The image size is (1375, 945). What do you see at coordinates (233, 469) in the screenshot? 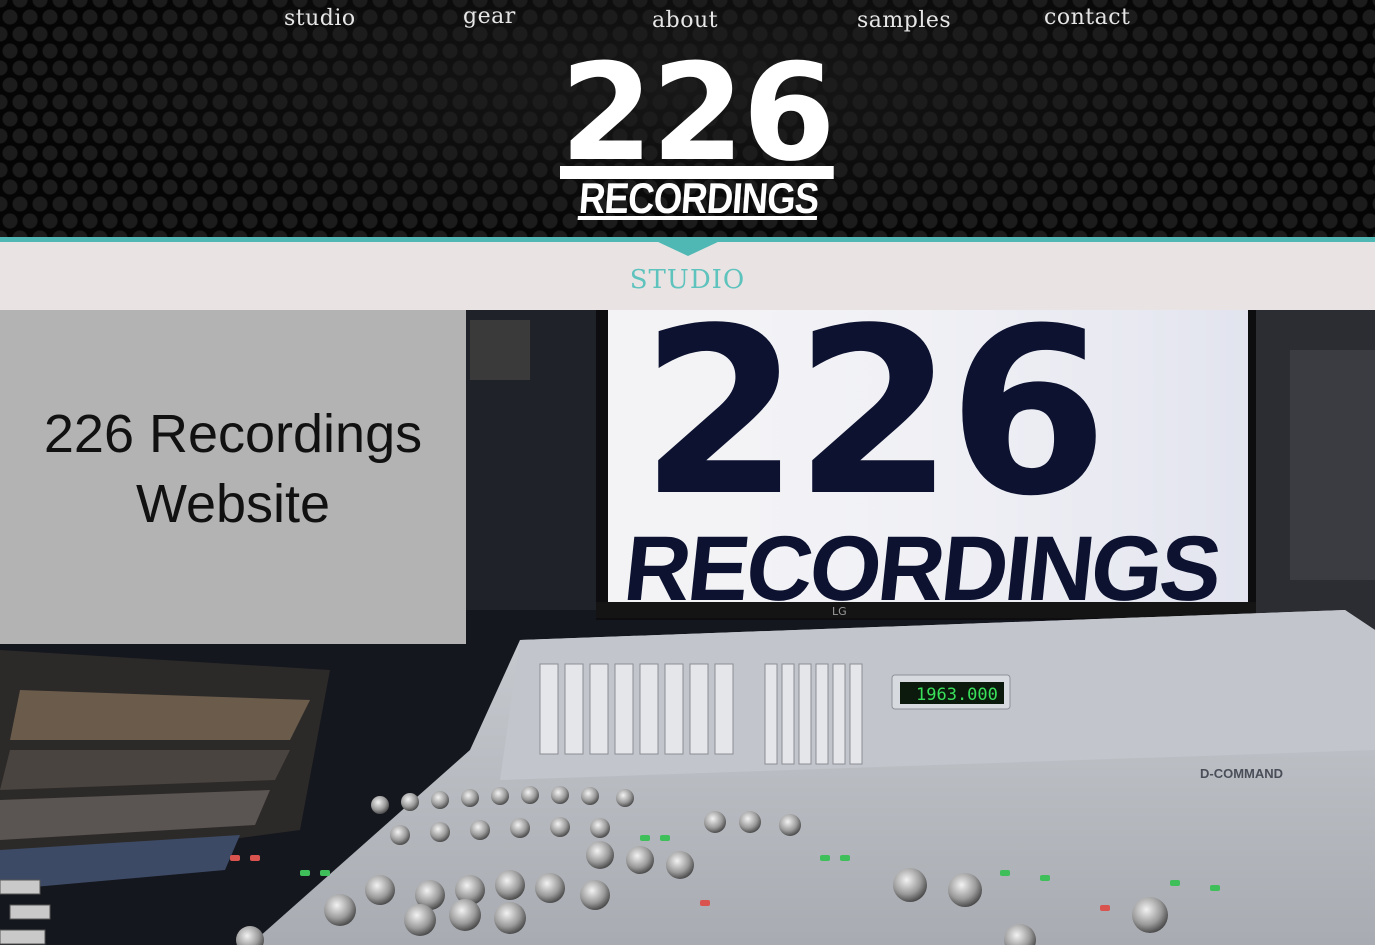
I see `hero-overlay-text: 226 Recordings Website` at bounding box center [233, 469].